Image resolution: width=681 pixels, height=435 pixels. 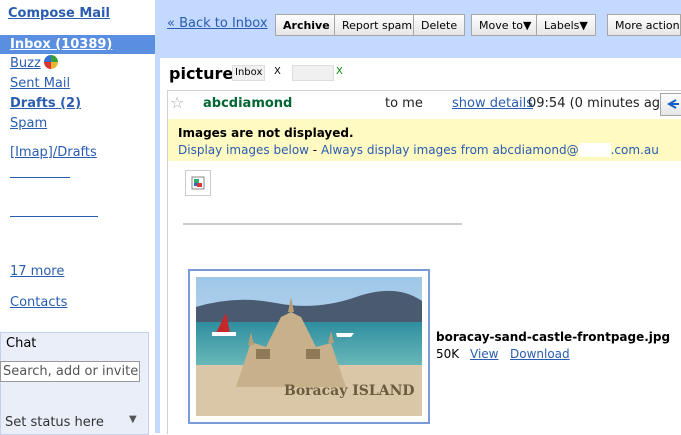 What do you see at coordinates (133, 419) in the screenshot?
I see `chevron-down-icon: ▼` at bounding box center [133, 419].